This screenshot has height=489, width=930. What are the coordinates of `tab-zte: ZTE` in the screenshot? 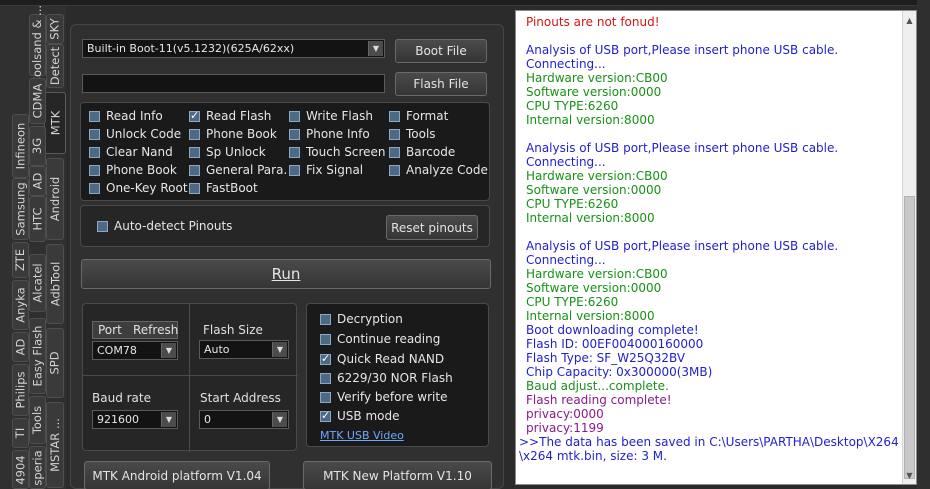 It's located at (20, 260).